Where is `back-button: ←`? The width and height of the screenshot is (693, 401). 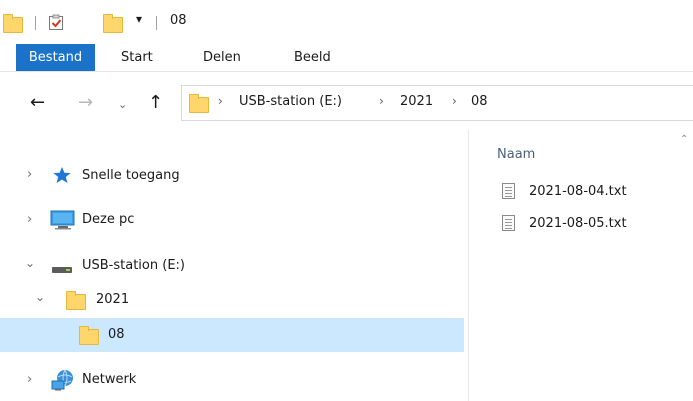 back-button: ← is located at coordinates (37, 103).